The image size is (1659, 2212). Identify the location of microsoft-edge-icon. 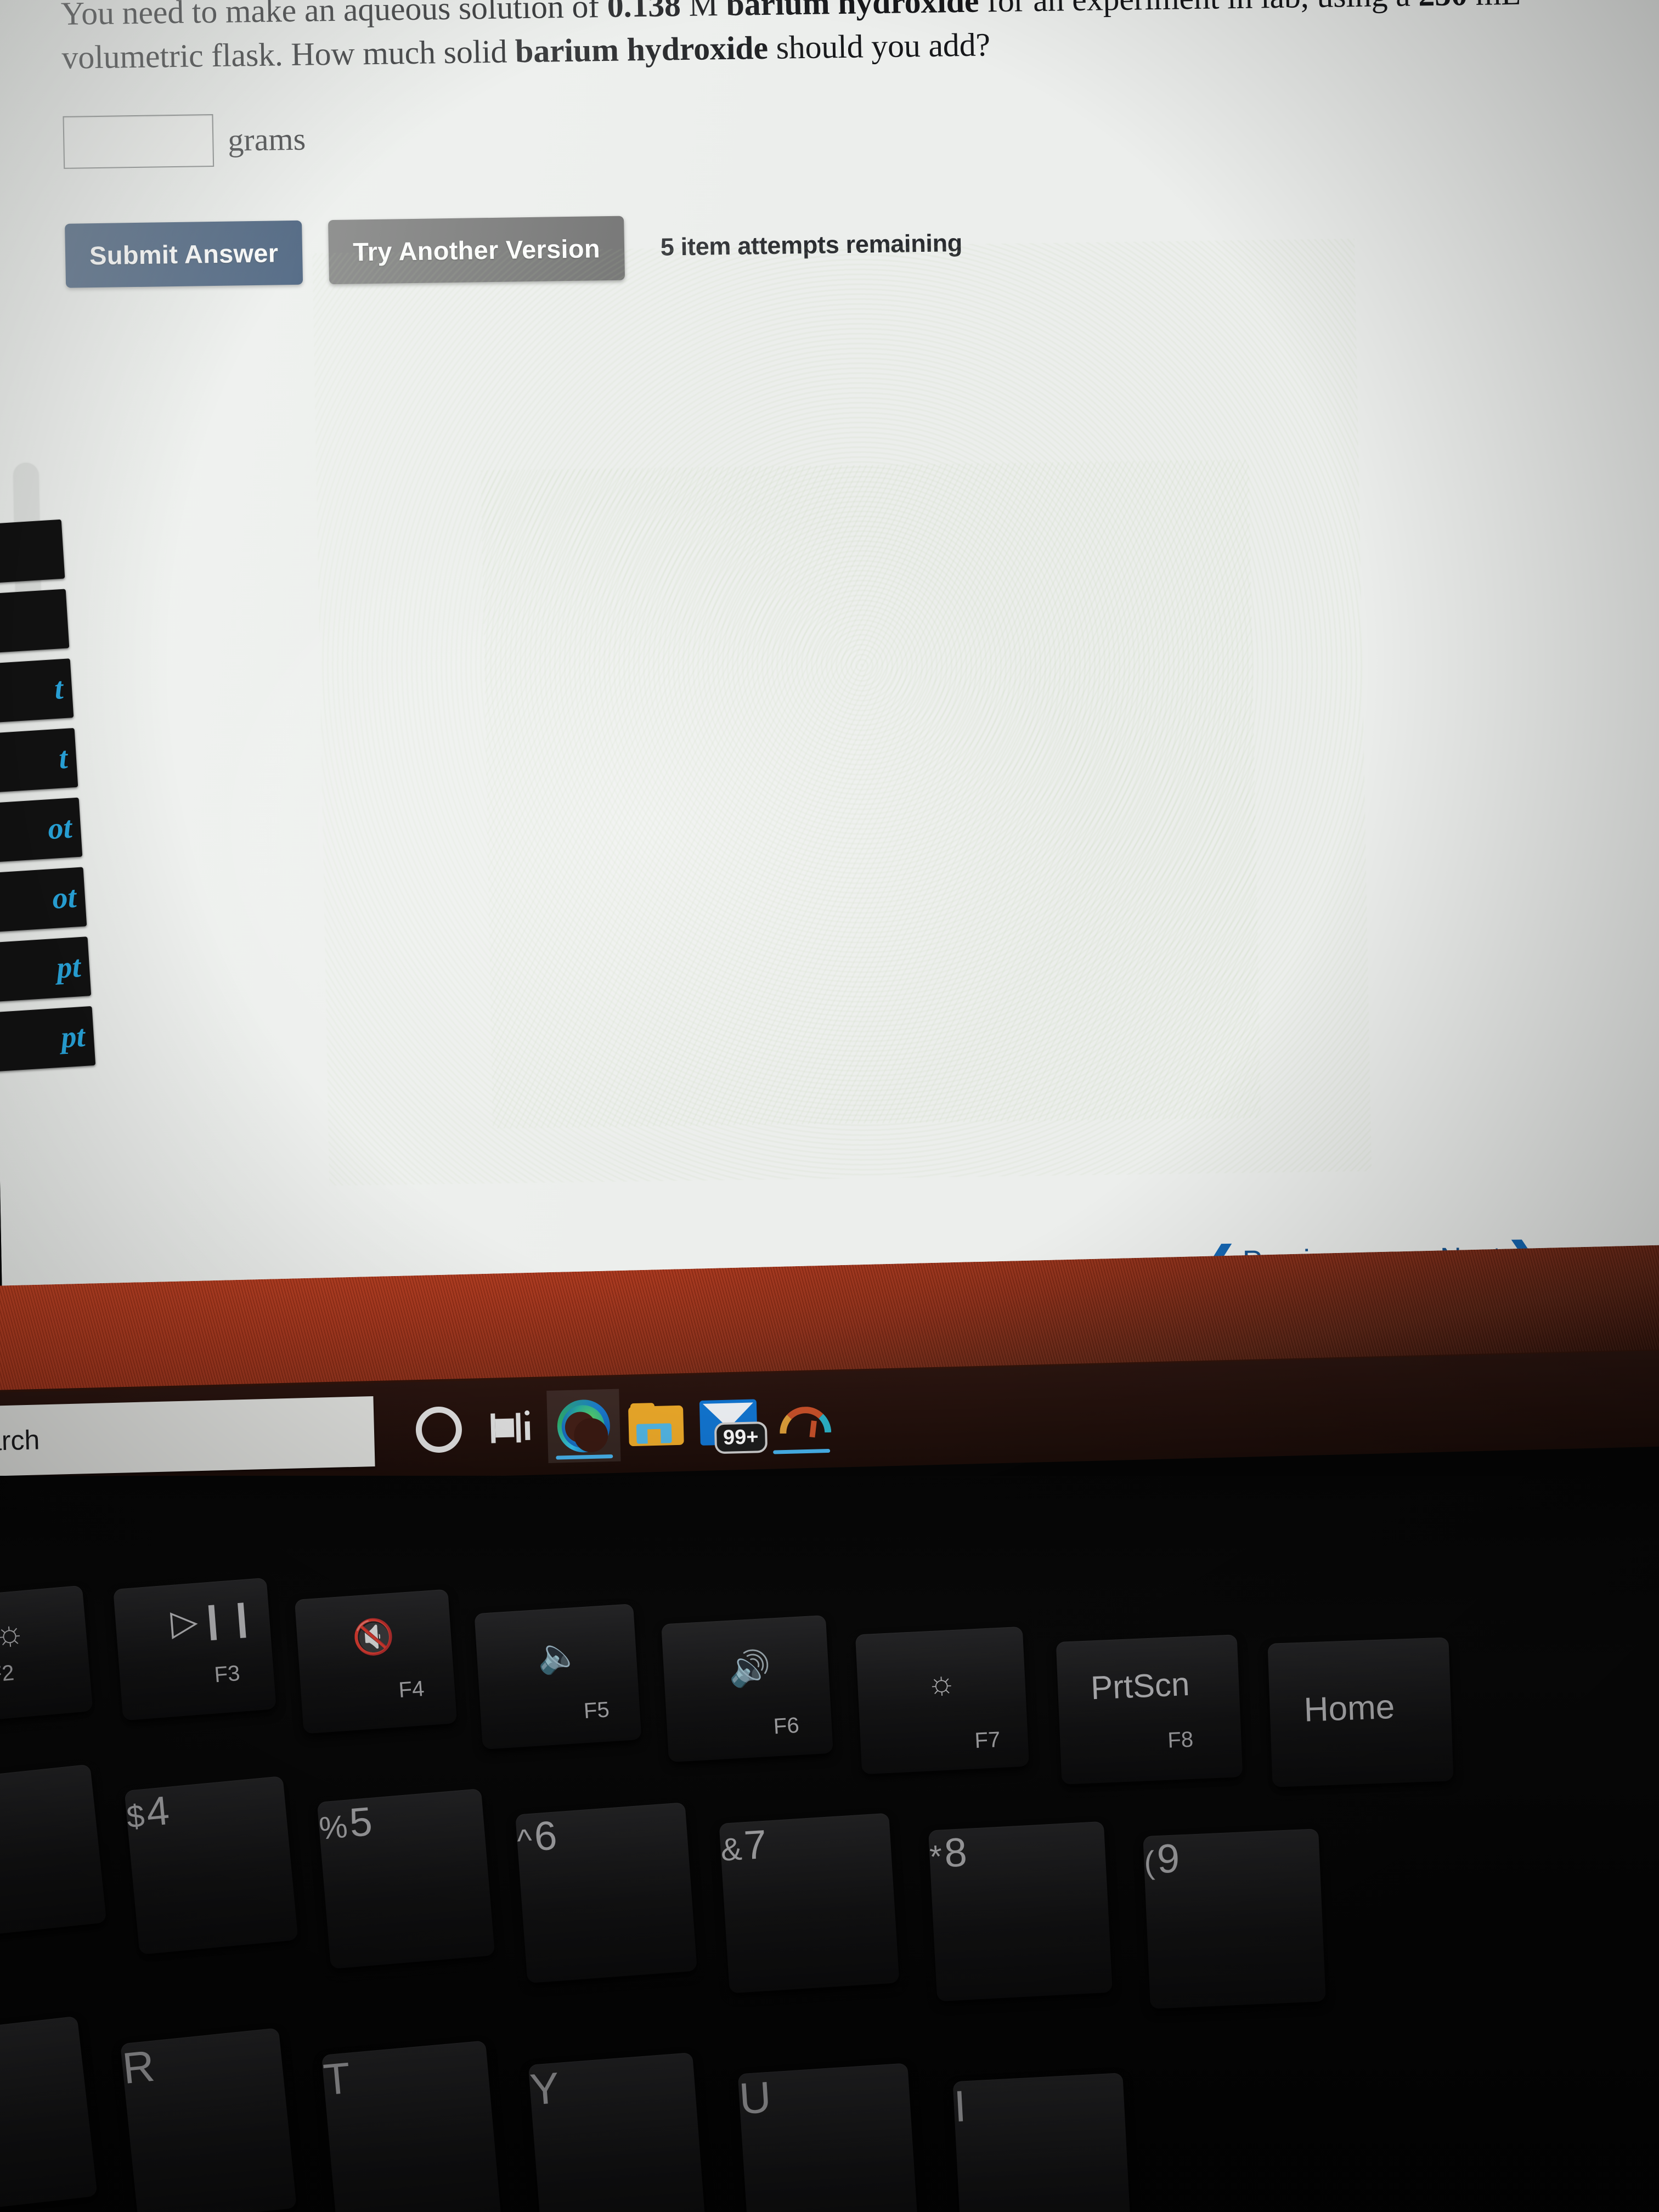
(584, 1426).